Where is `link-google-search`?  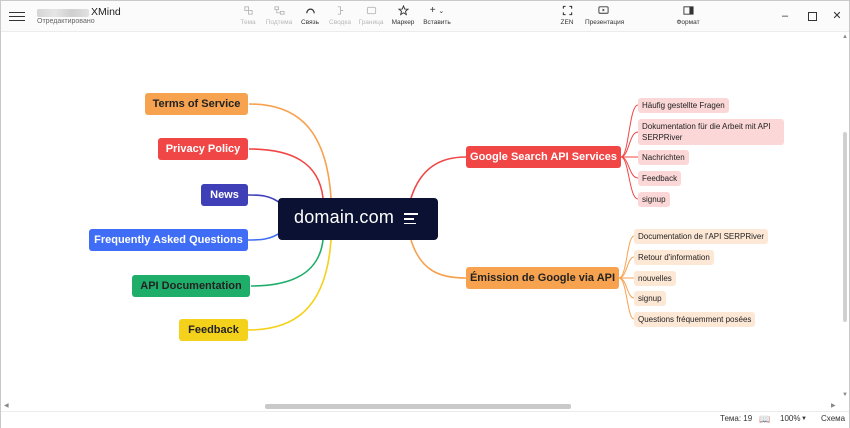 link-google-search is located at coordinates (438, 177).